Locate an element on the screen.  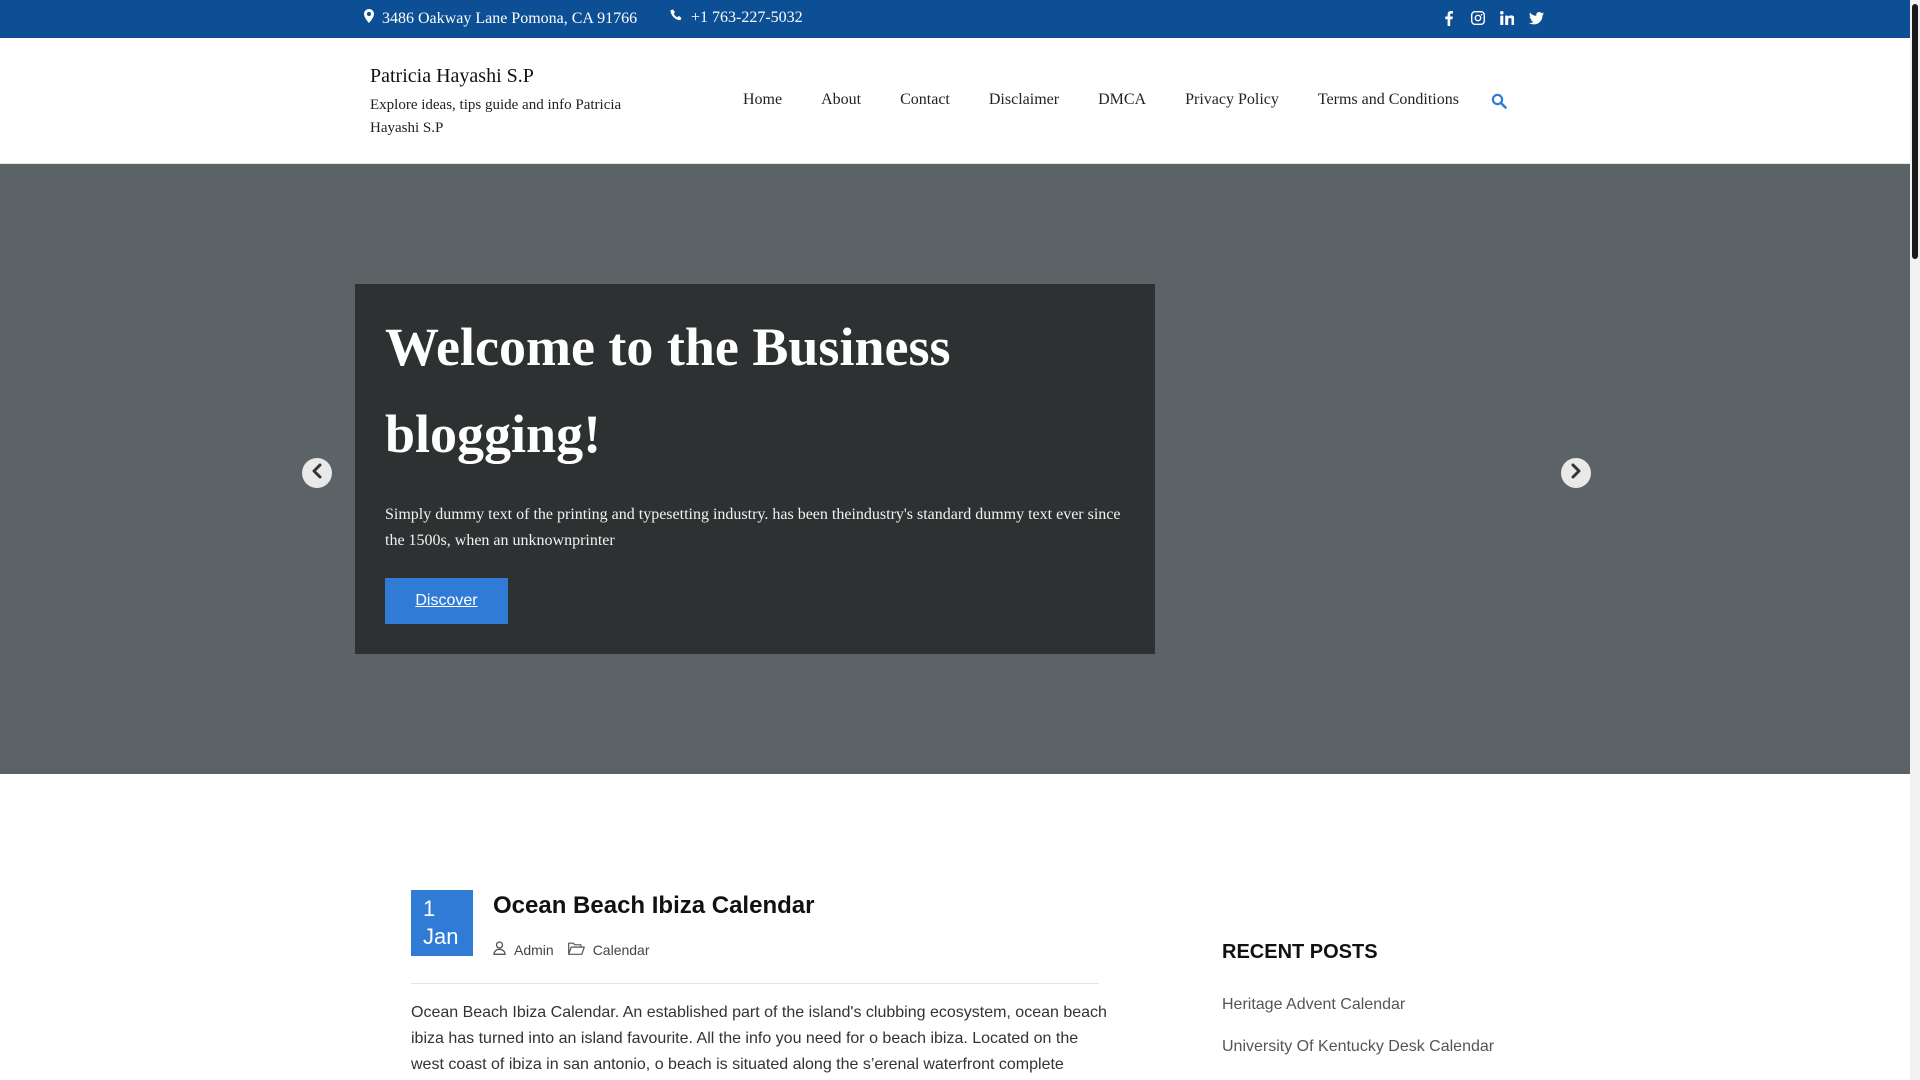
nav-home: Home is located at coordinates (762, 100).